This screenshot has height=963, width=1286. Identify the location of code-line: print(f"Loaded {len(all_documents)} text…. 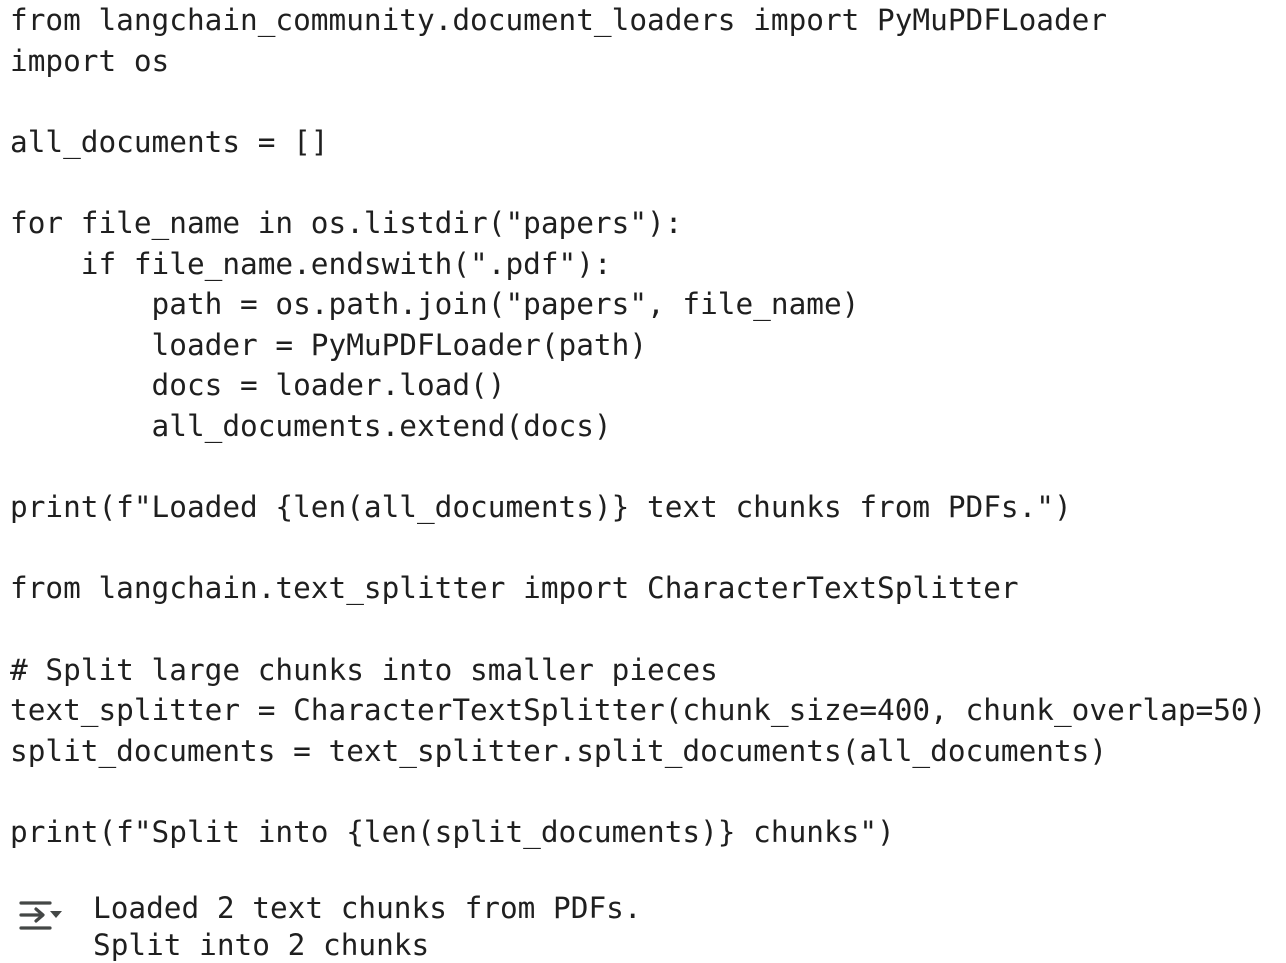
(648, 507).